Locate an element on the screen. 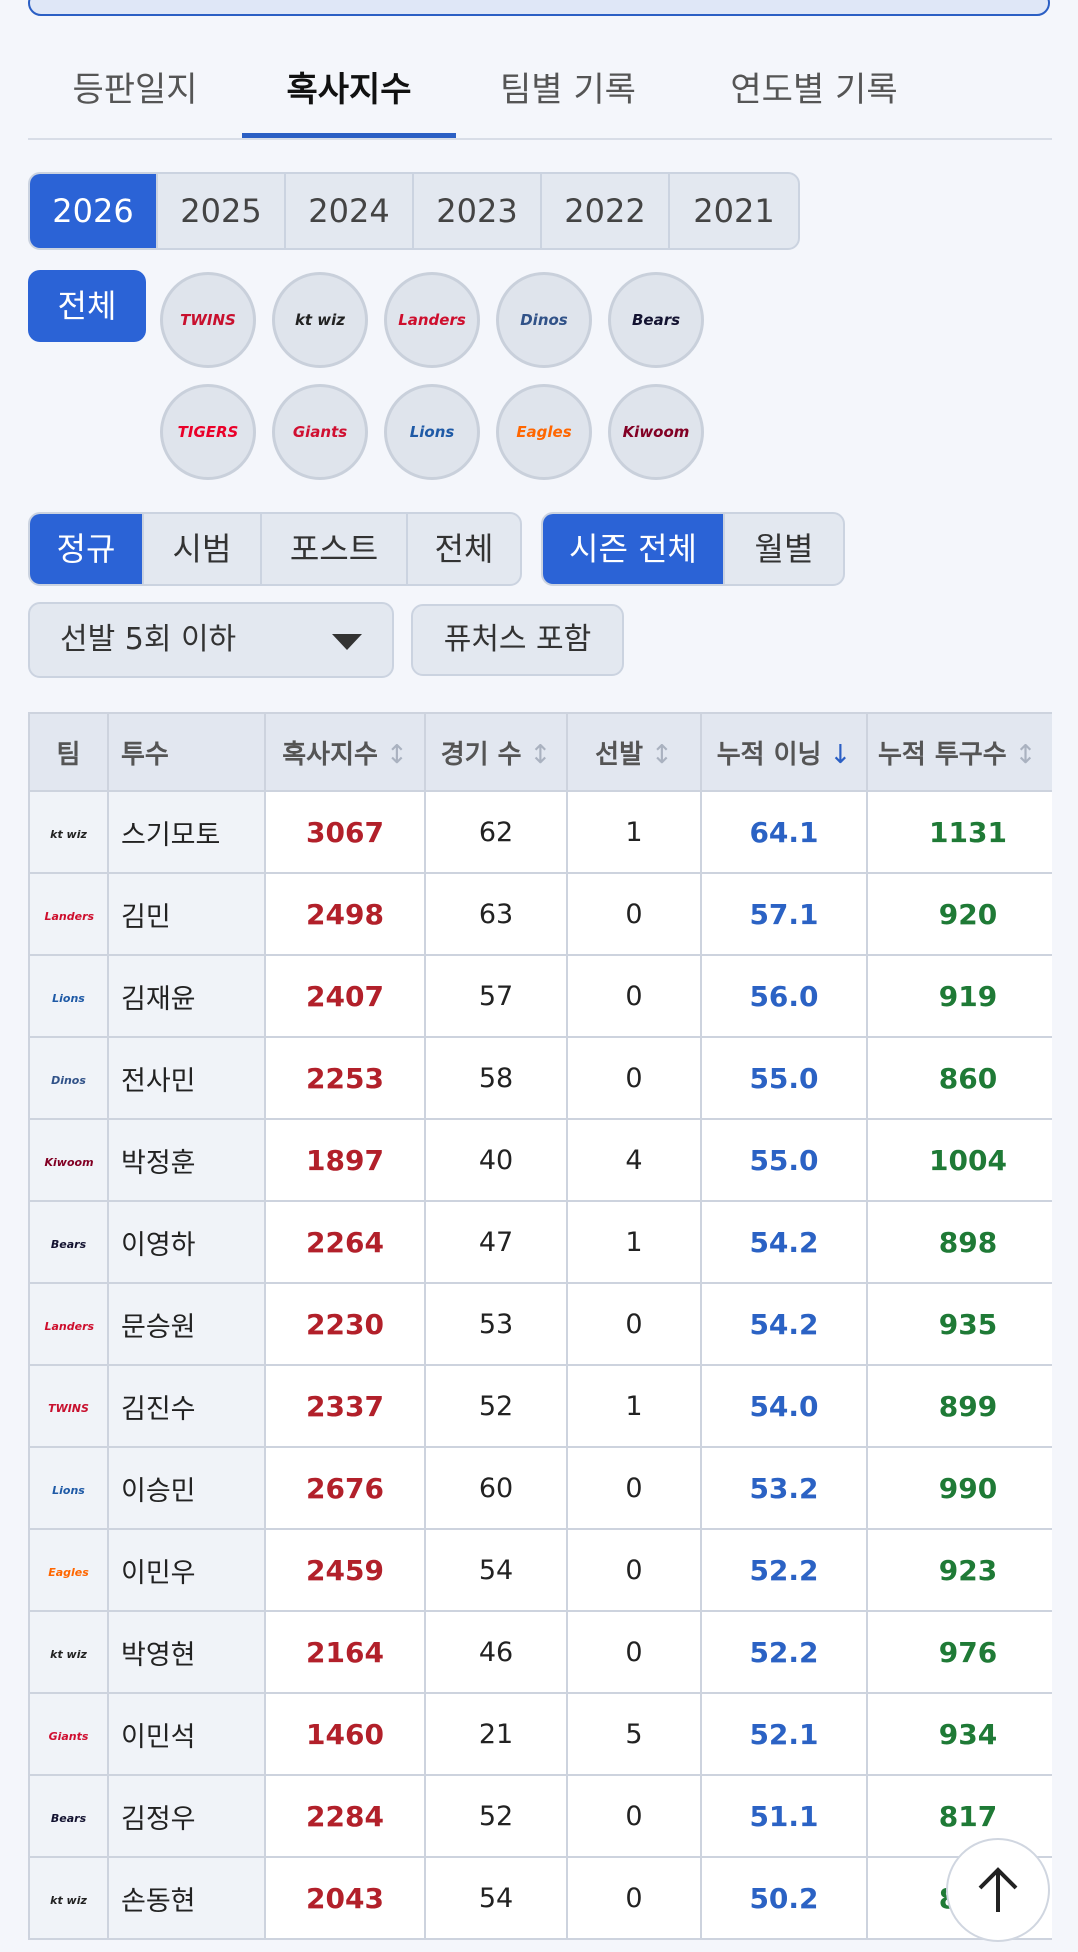 This screenshot has height=1952, width=1078. header-innings: 누적 이닝 ↓ is located at coordinates (784, 752).